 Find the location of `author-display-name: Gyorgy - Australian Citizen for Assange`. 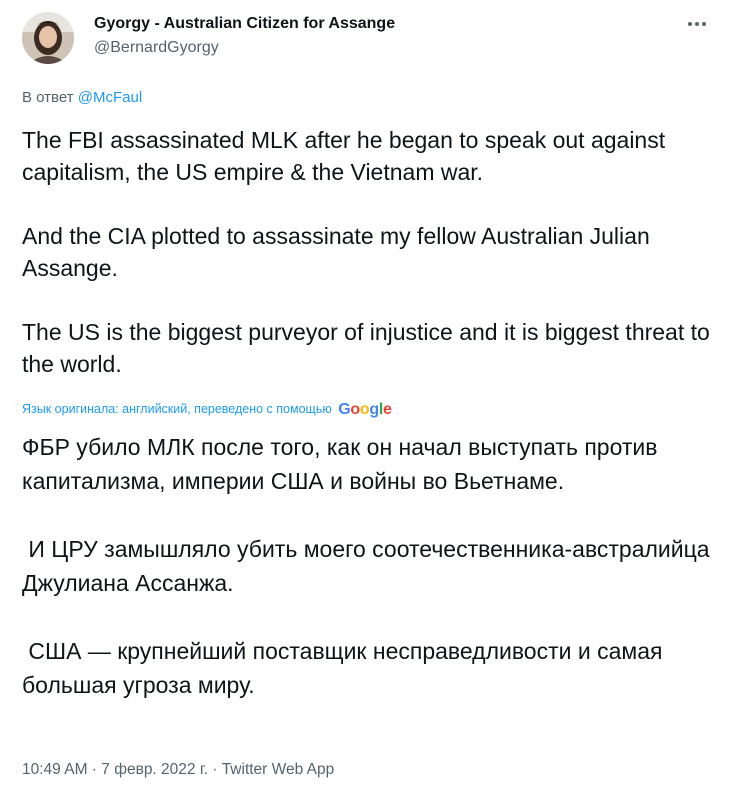

author-display-name: Gyorgy - Australian Citizen for Assange is located at coordinates (244, 24).